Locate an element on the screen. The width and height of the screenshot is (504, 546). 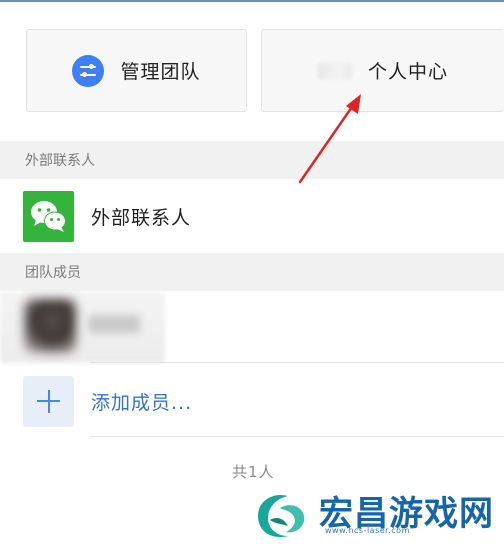
watermark-logo-icon is located at coordinates (281, 516).